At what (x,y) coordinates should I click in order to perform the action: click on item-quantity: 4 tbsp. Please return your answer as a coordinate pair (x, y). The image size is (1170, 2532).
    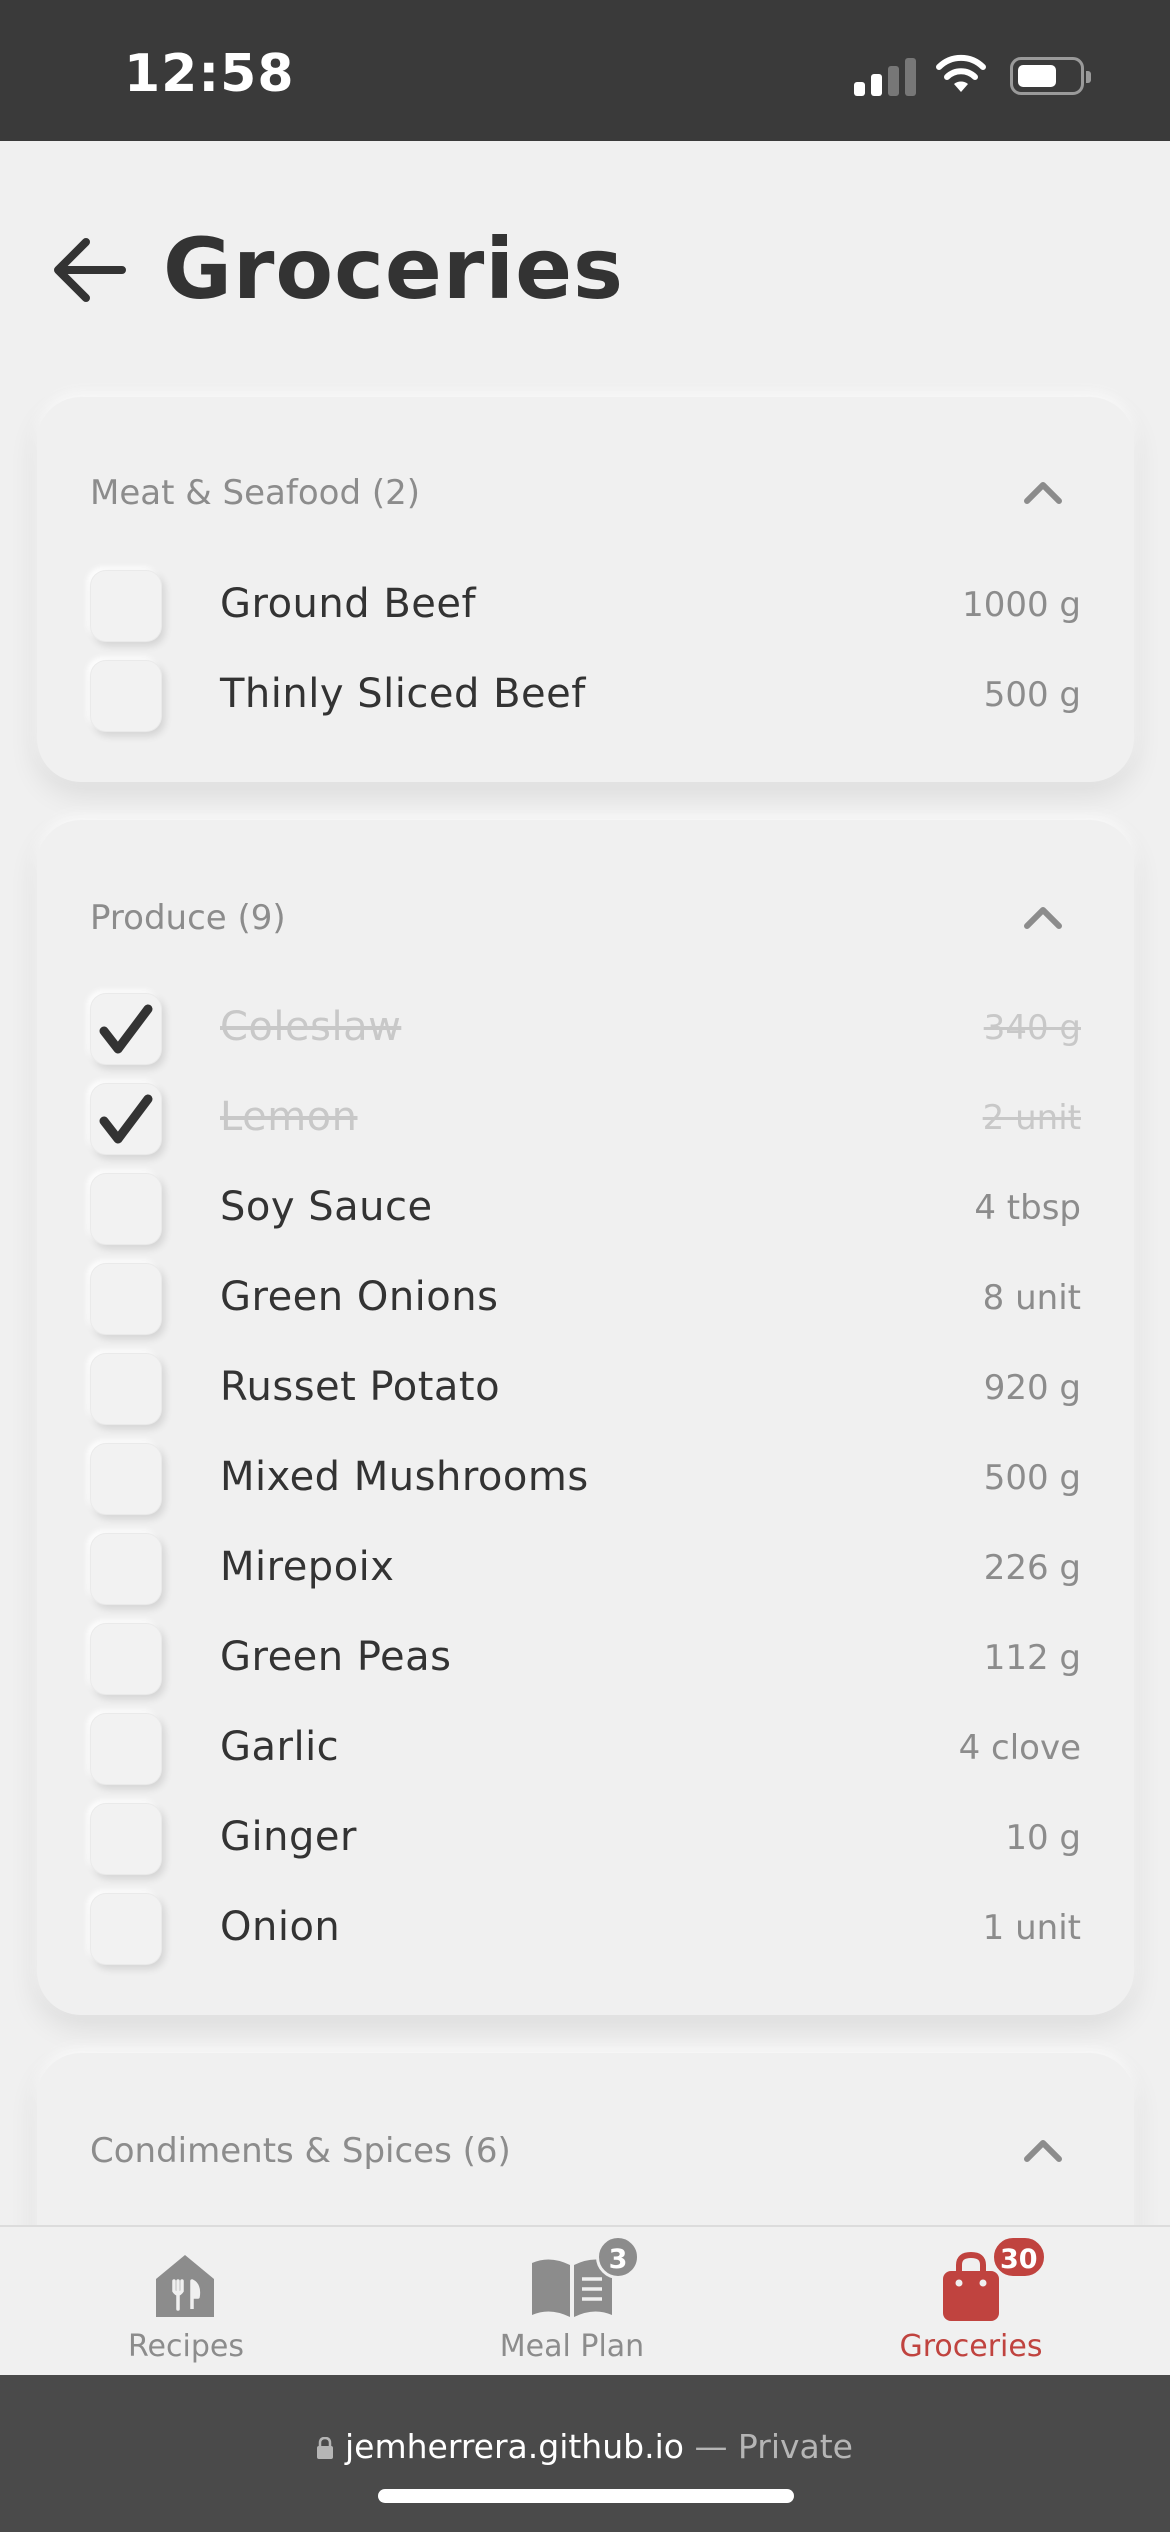
    Looking at the image, I should click on (1027, 1208).